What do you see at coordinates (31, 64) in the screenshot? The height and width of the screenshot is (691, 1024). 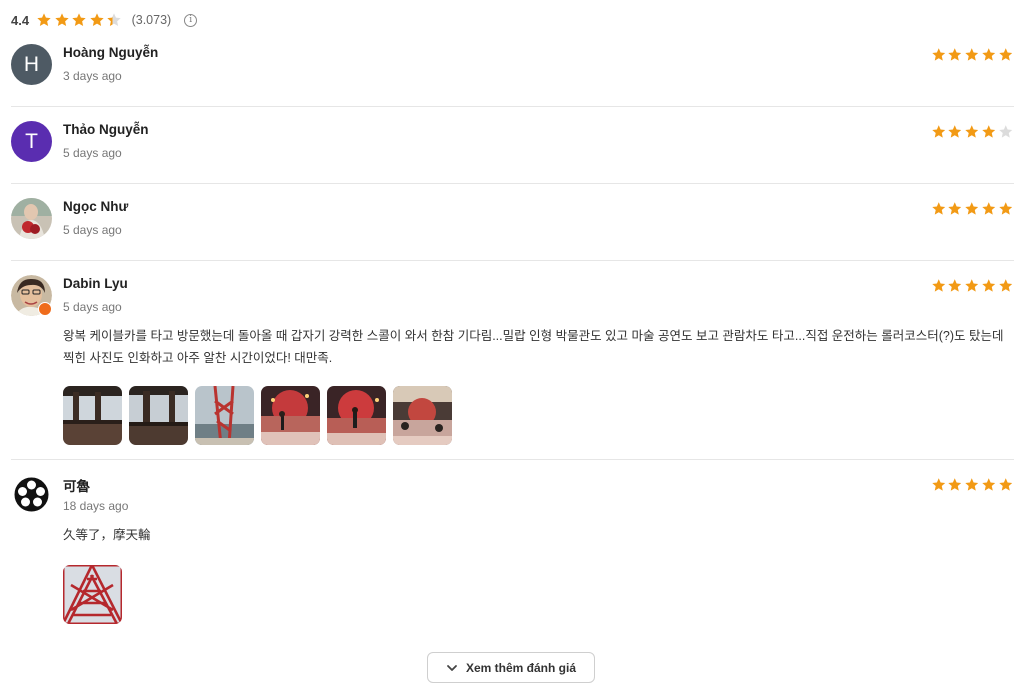 I see `avatar: H` at bounding box center [31, 64].